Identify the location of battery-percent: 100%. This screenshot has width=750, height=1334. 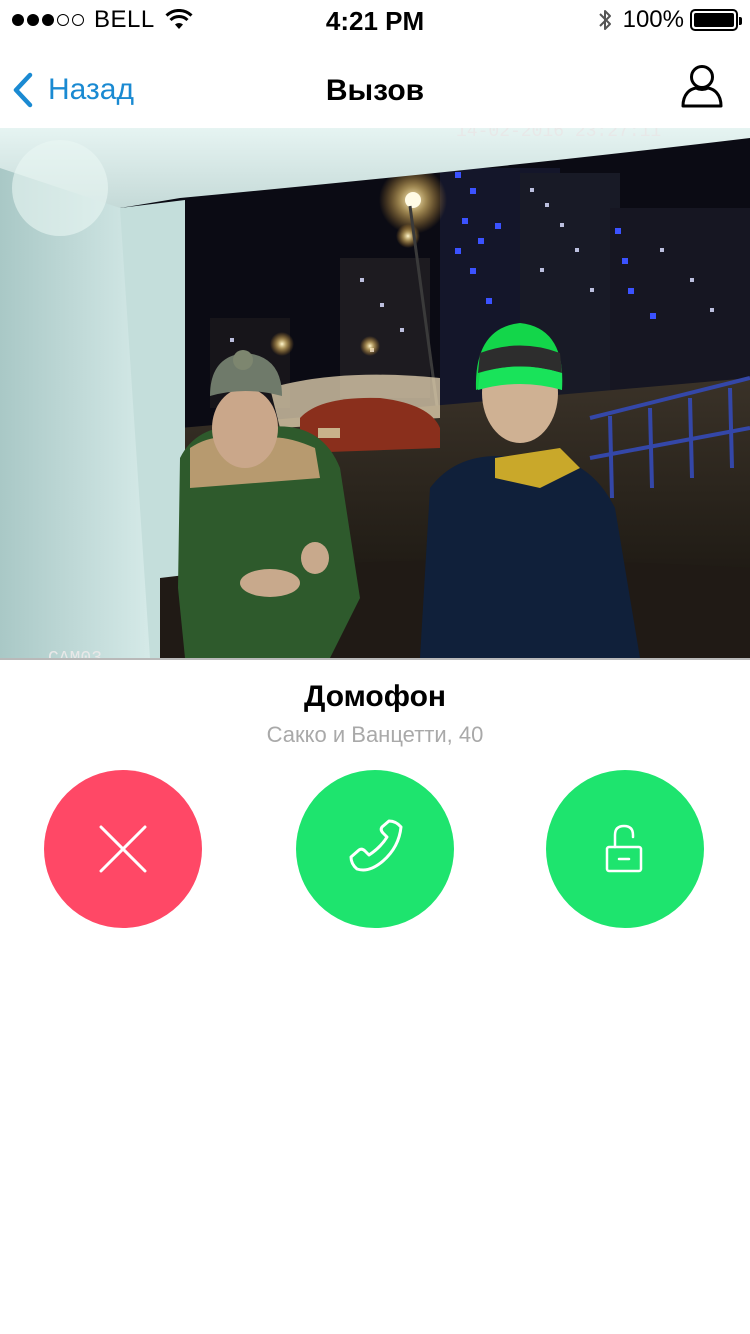
(653, 19).